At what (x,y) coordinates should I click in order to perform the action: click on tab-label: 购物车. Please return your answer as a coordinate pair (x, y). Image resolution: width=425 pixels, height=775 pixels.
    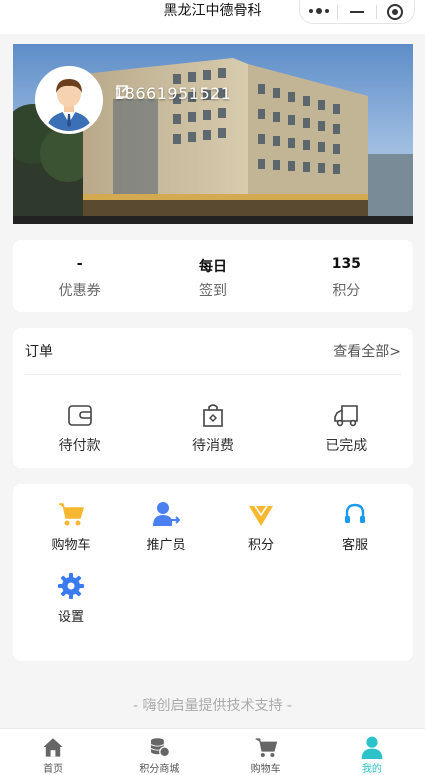
    Looking at the image, I should click on (265, 769).